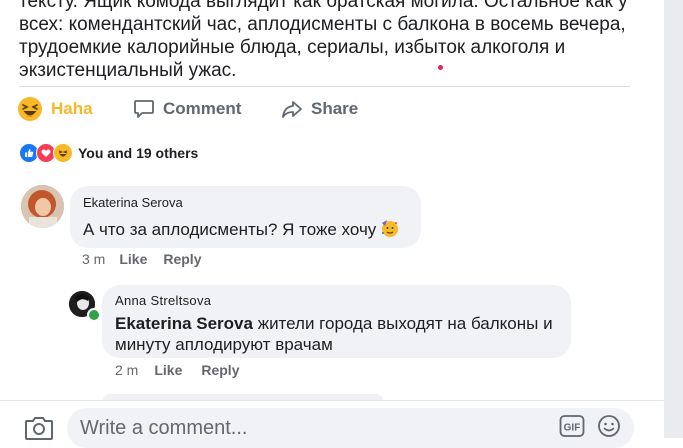  What do you see at coordinates (673, 219) in the screenshot?
I see `page-background-strip` at bounding box center [673, 219].